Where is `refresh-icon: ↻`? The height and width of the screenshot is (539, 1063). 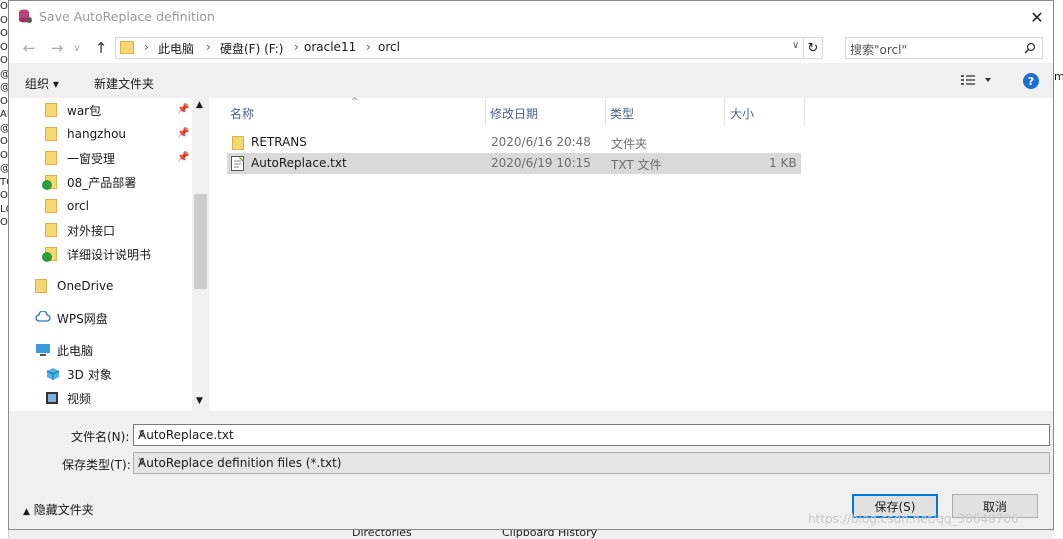
refresh-icon: ↻ is located at coordinates (813, 48).